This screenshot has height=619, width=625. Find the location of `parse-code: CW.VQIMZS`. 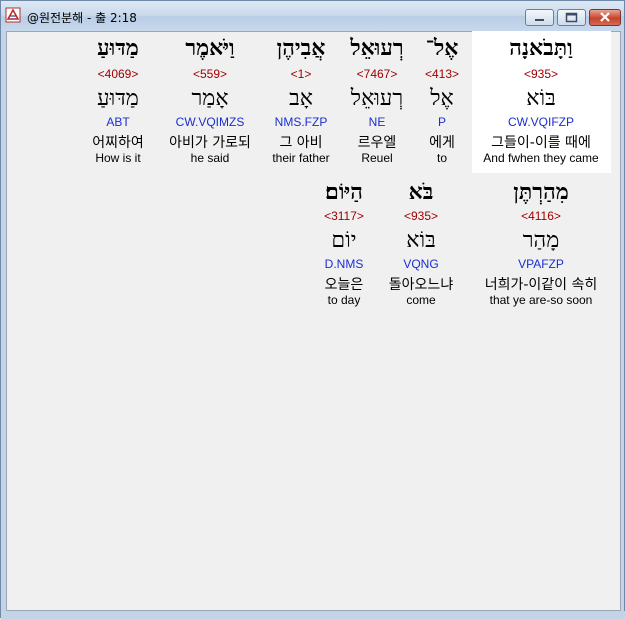

parse-code: CW.VQIMZS is located at coordinates (210, 122).